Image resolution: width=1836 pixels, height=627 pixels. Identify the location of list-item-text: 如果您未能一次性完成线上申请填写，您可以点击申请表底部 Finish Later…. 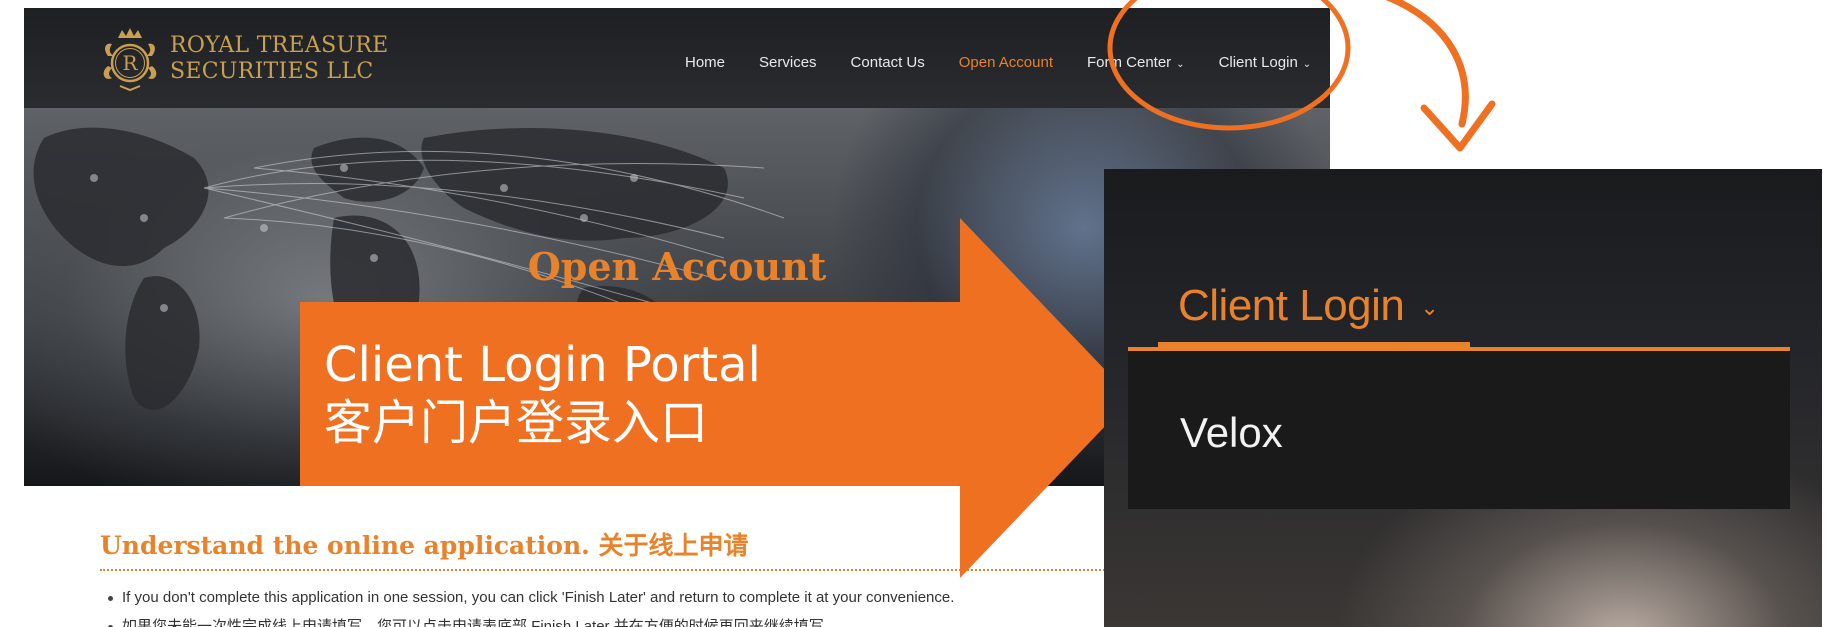
(480, 622).